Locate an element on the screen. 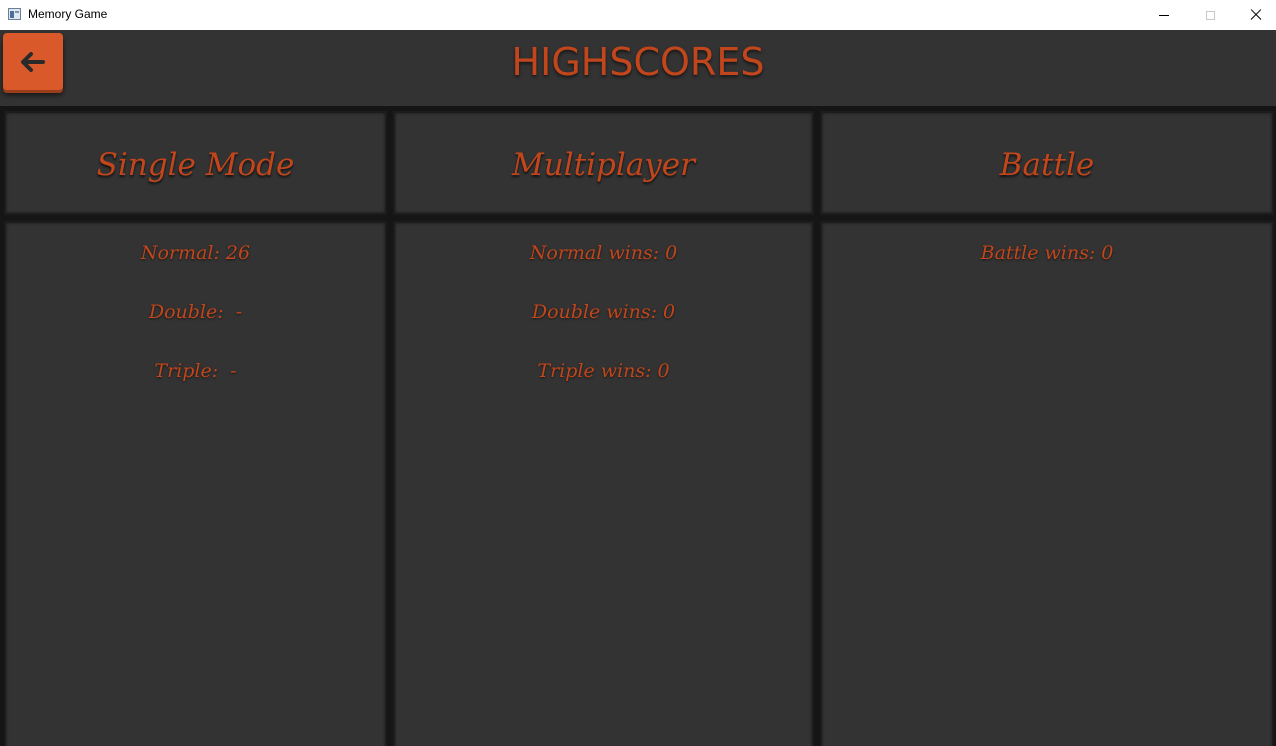 The height and width of the screenshot is (746, 1276). multiplayer-normal-wins: Normal wins: 0 is located at coordinates (603, 253).